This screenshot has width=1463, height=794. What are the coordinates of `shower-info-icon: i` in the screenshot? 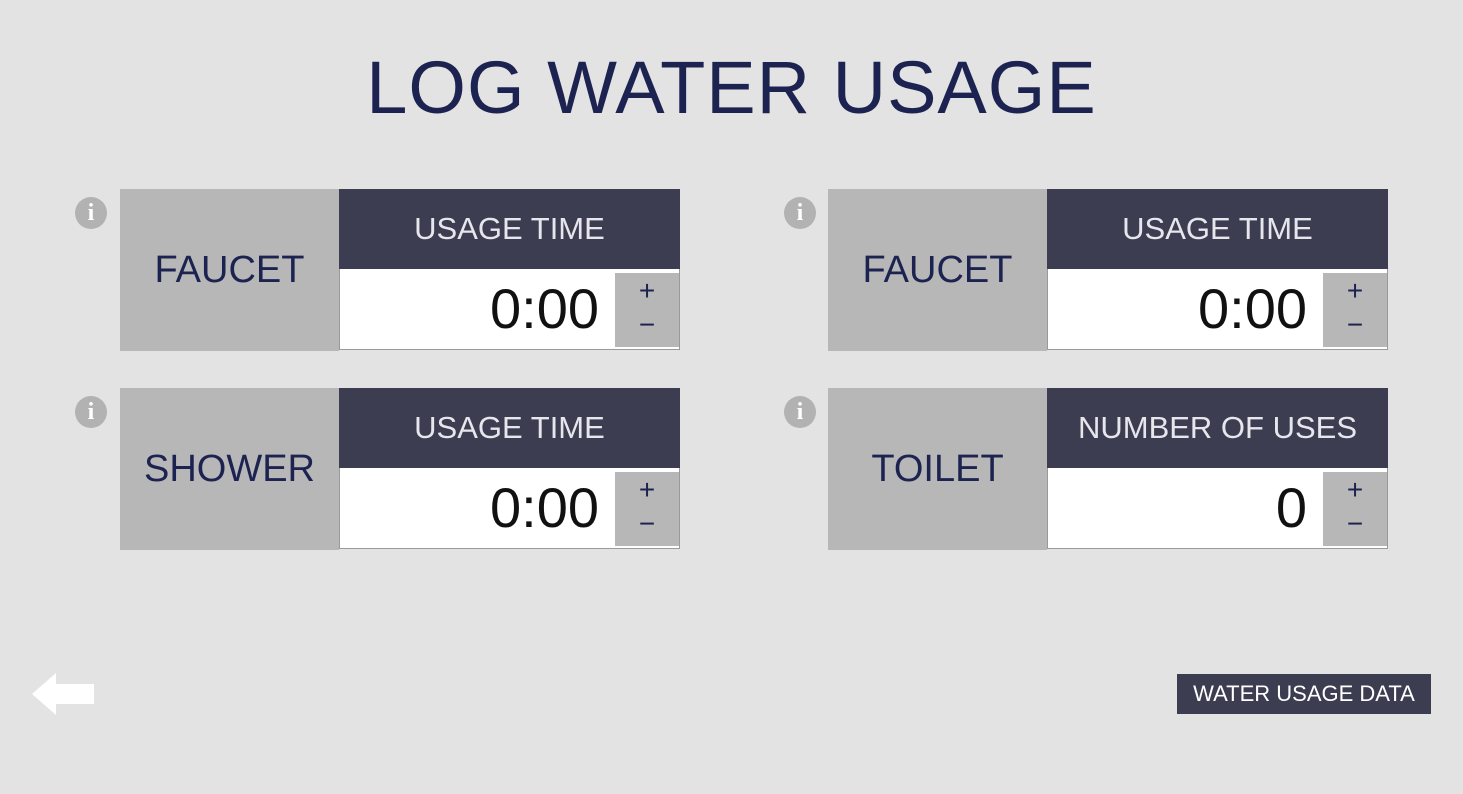 It's located at (91, 412).